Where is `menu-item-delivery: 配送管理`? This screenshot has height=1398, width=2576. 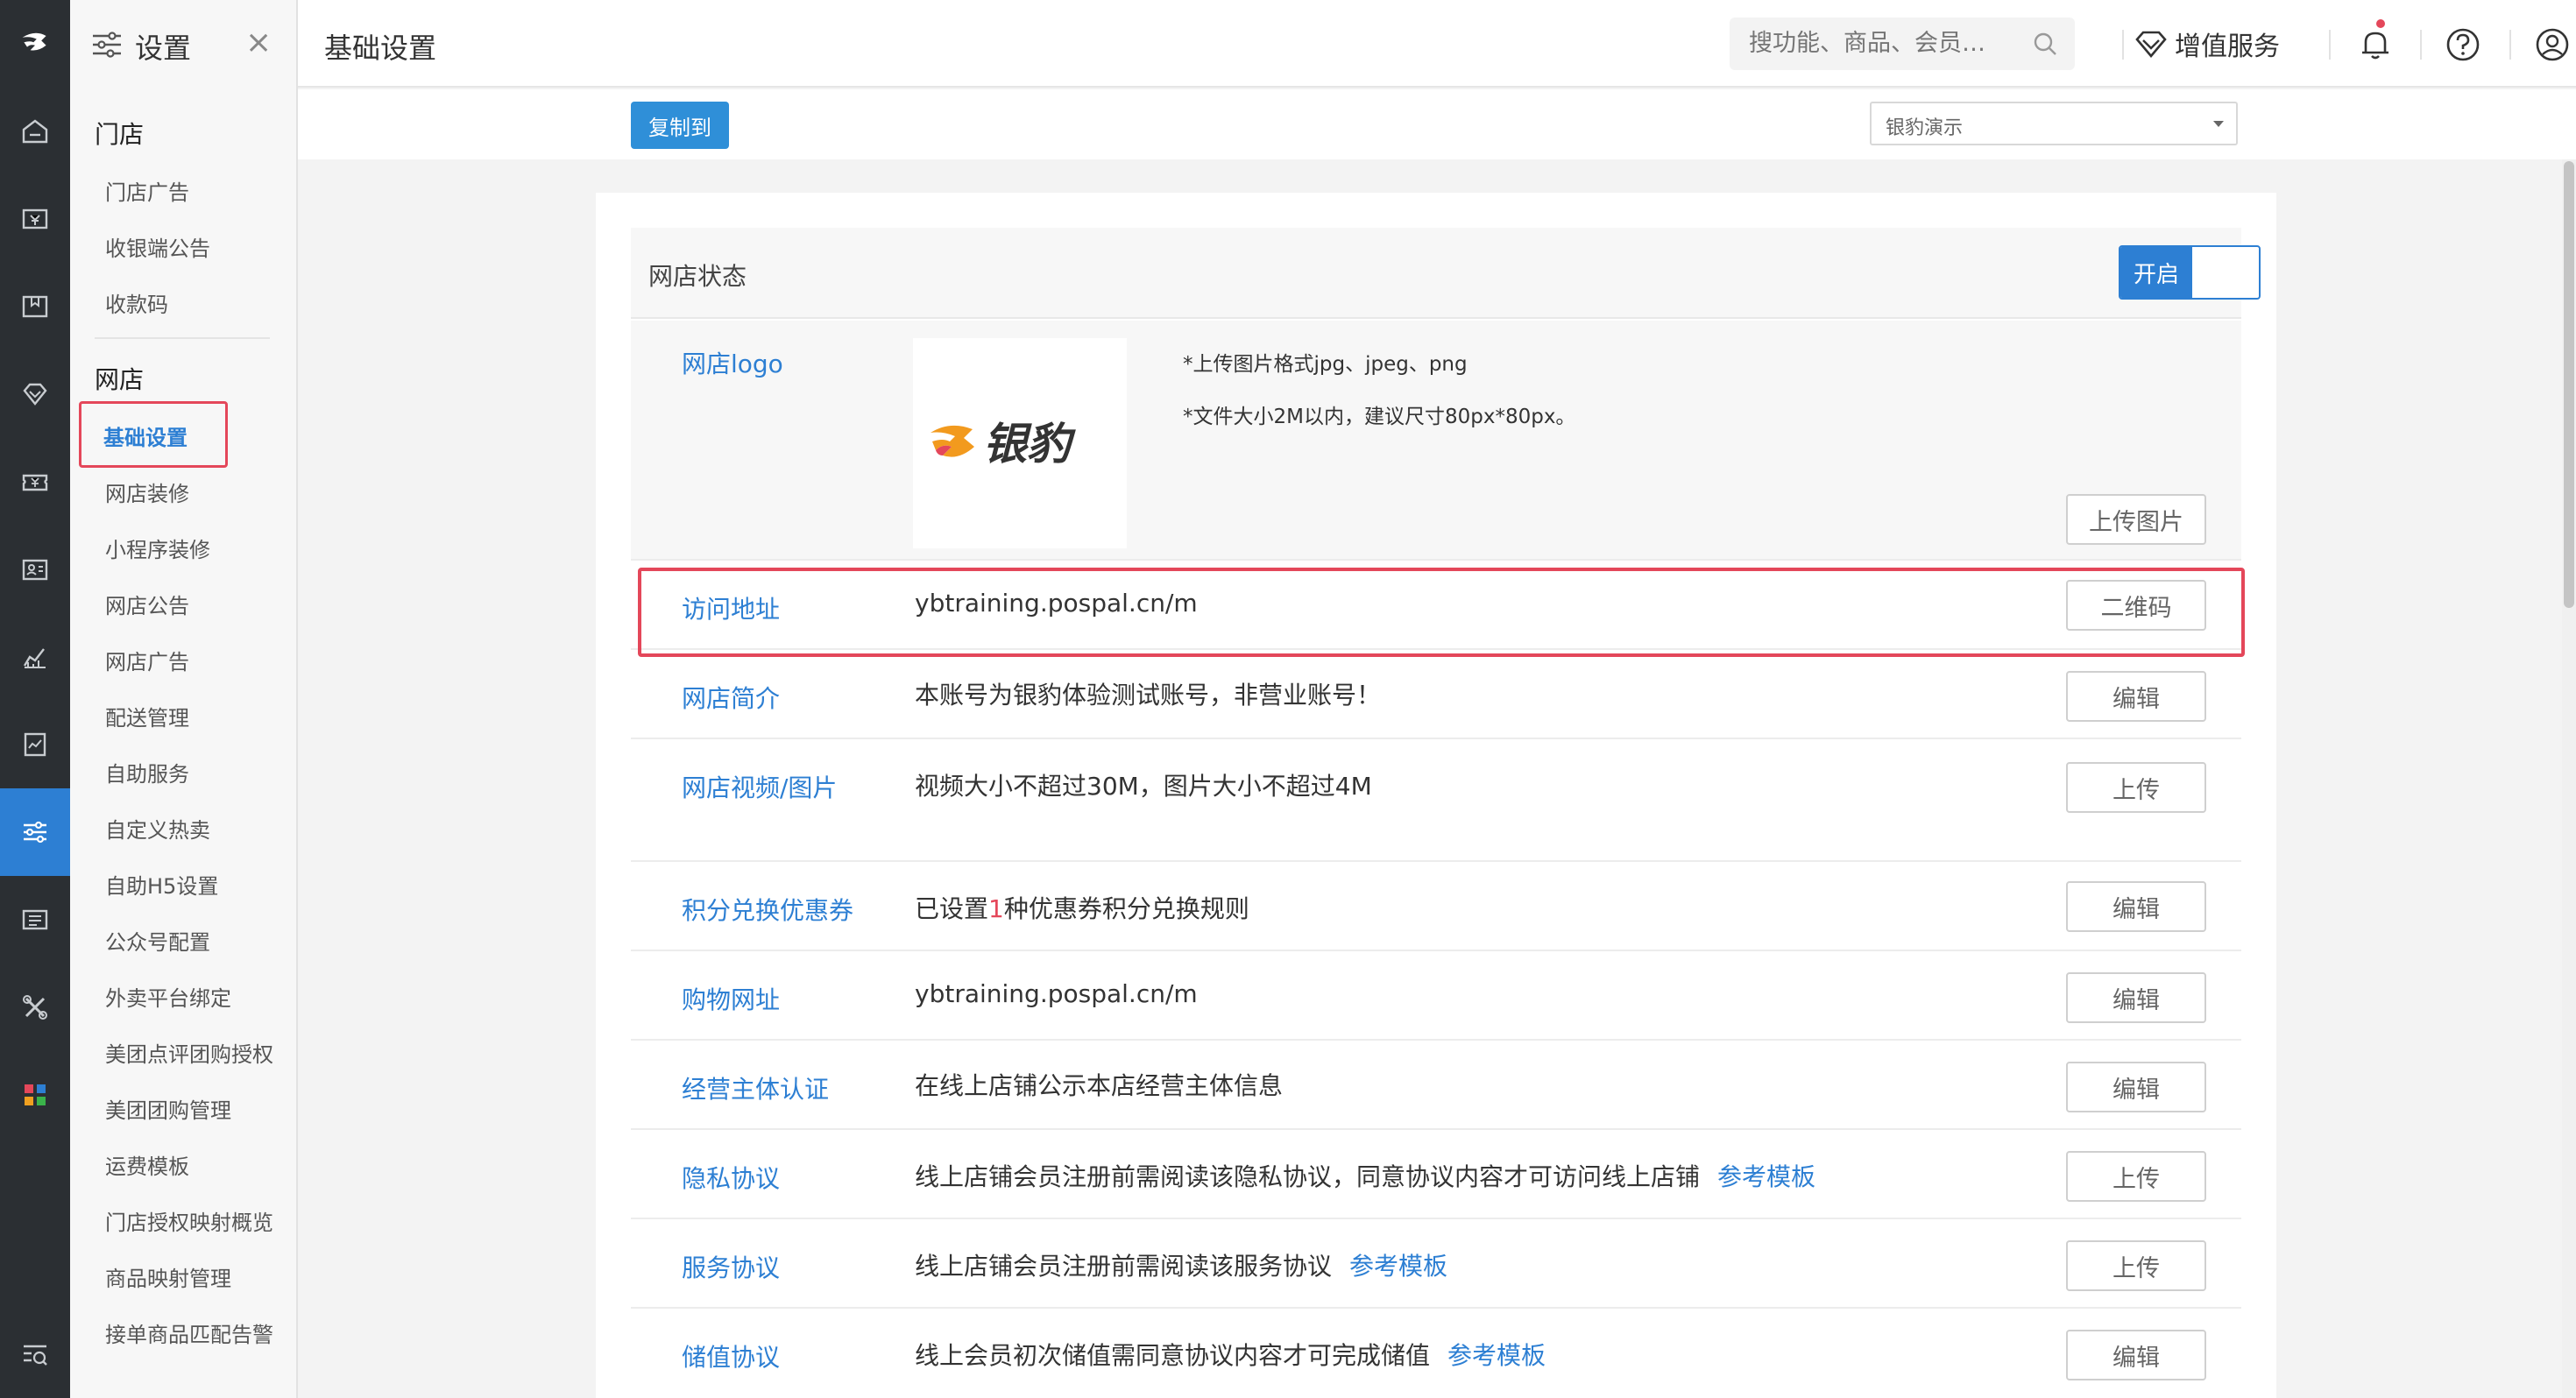 menu-item-delivery: 配送管理 is located at coordinates (147, 716).